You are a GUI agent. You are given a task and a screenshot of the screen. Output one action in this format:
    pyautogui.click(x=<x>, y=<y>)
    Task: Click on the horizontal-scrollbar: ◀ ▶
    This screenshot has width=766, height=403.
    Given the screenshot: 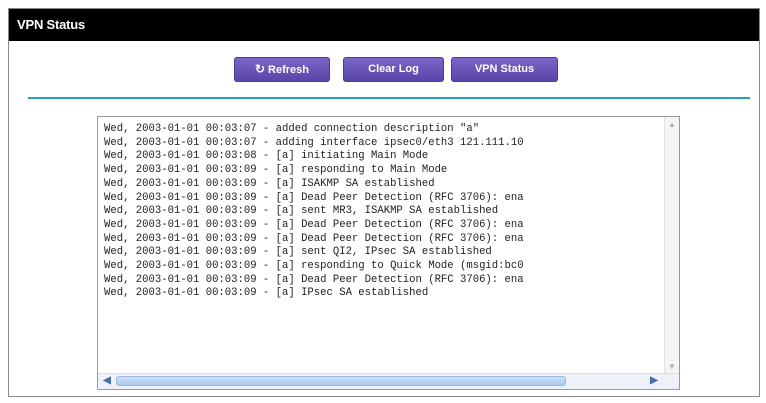 What is the action you would take?
    pyautogui.click(x=388, y=381)
    